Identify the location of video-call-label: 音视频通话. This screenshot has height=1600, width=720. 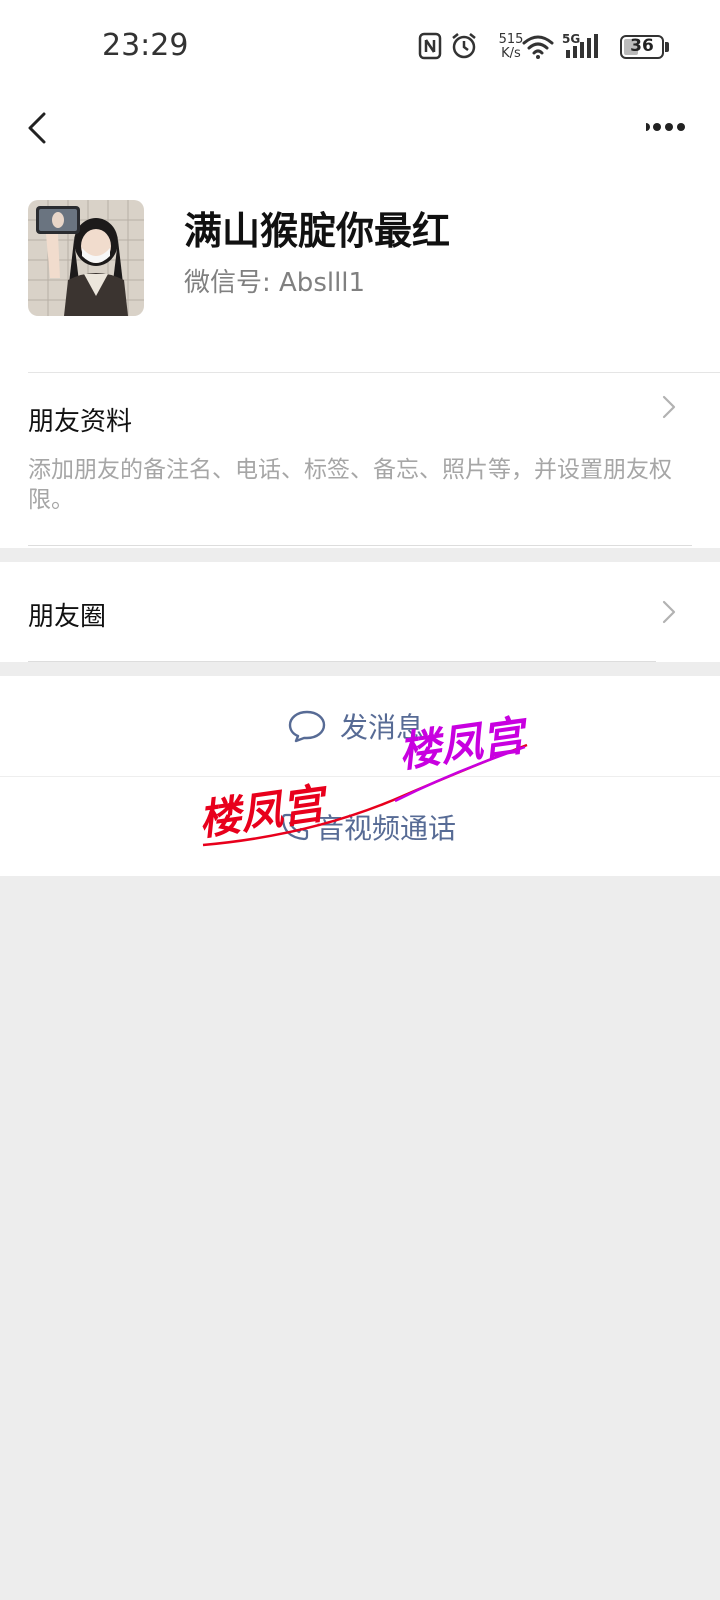
(386, 828).